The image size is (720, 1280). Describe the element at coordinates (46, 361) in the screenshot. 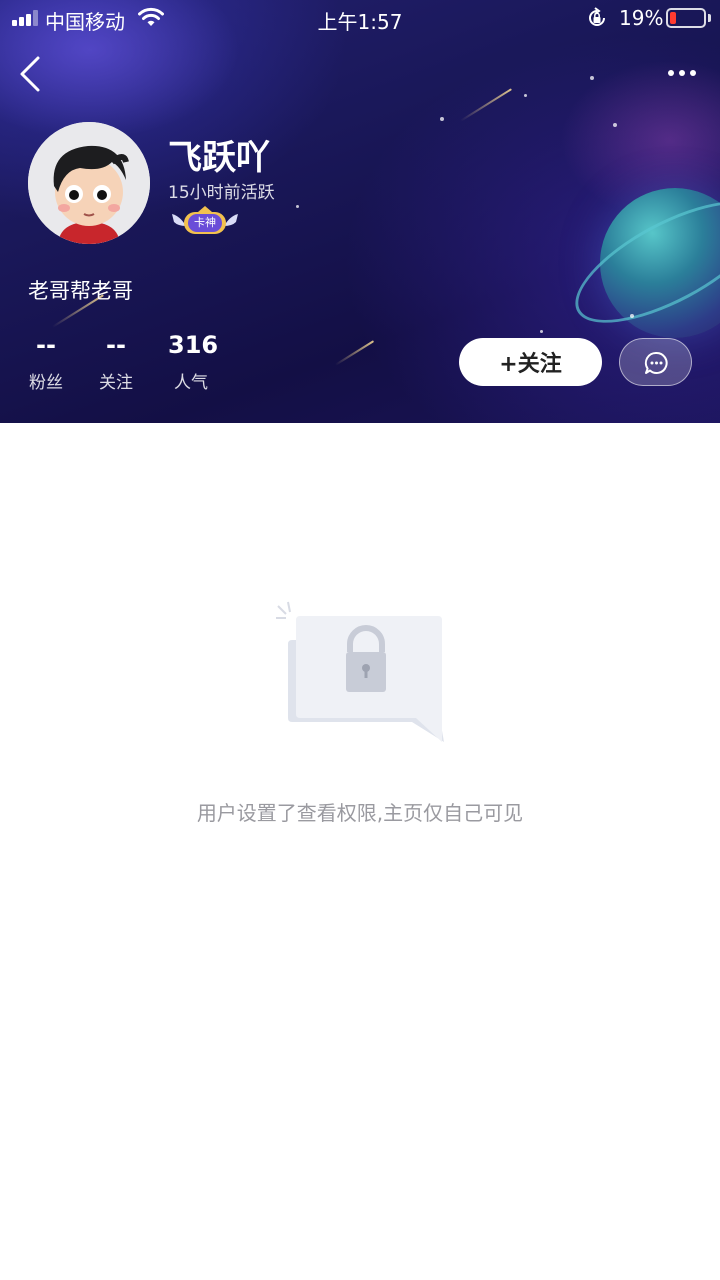

I see `stat-fans: -- 粉丝` at that location.